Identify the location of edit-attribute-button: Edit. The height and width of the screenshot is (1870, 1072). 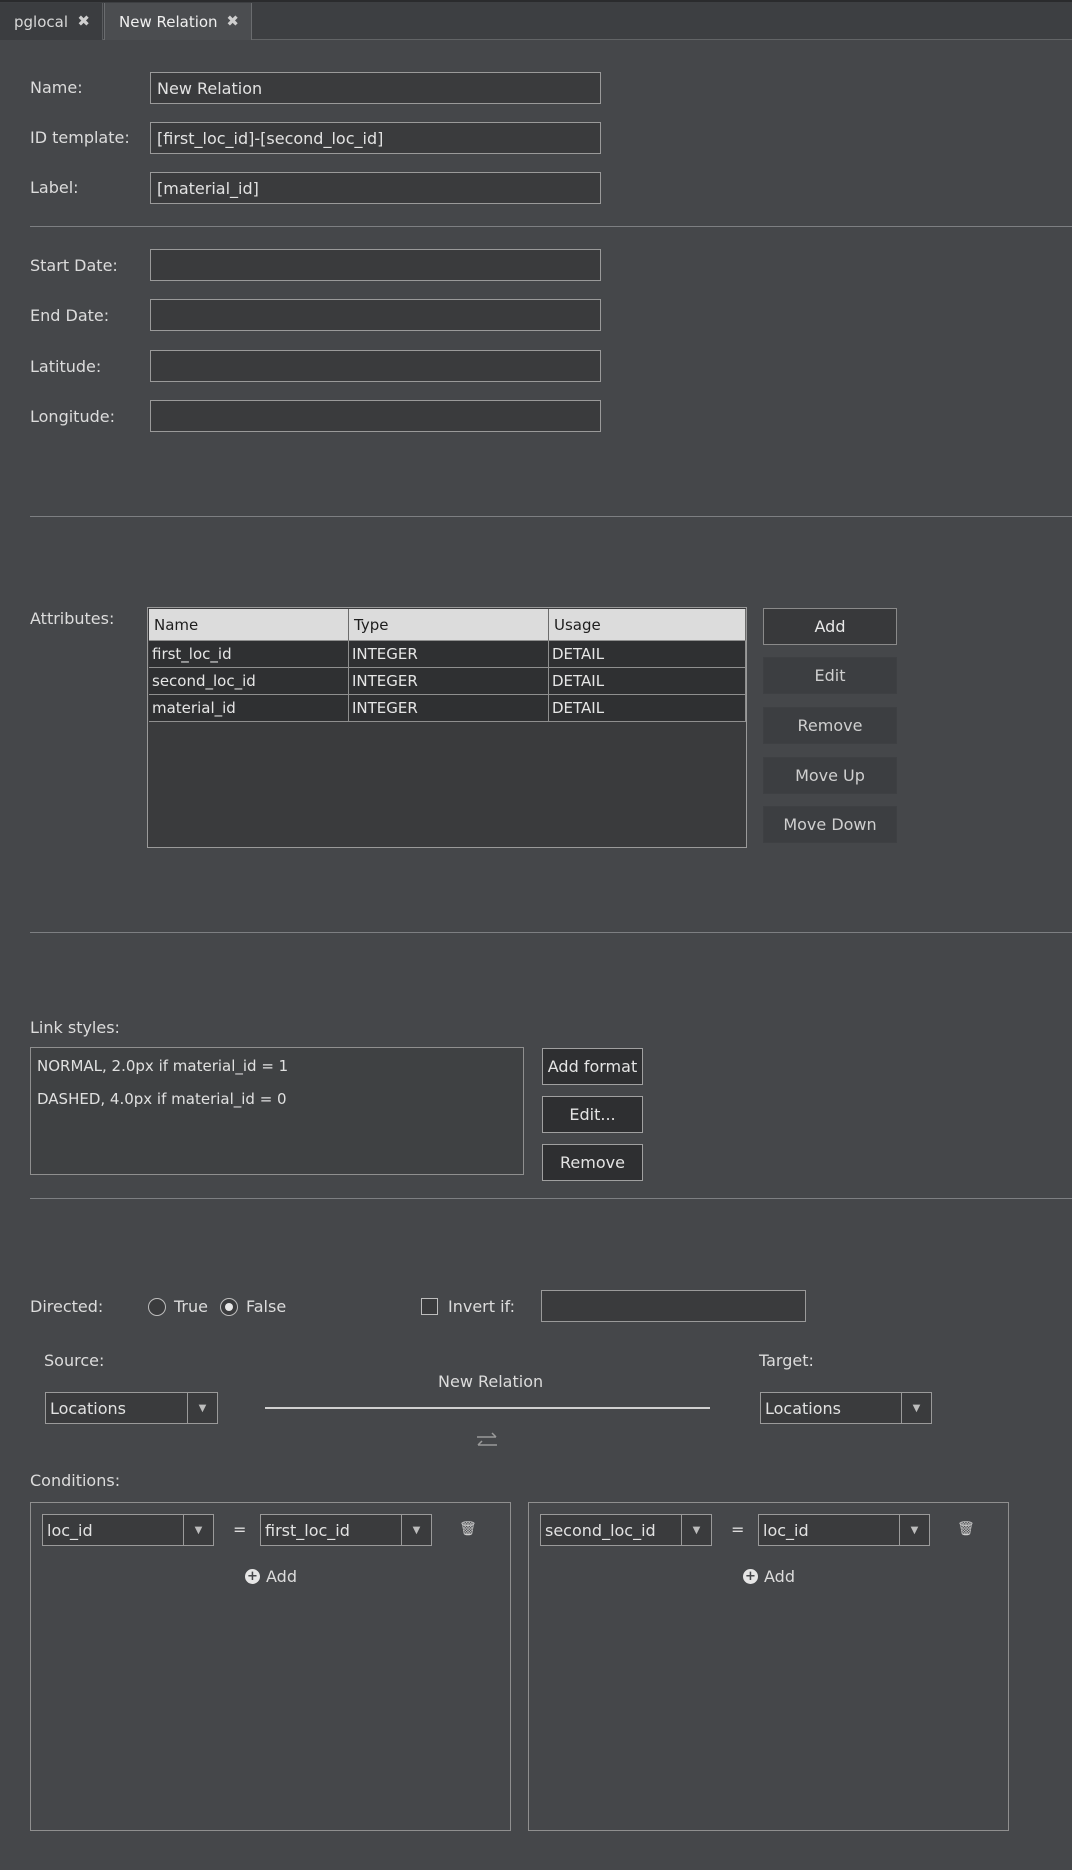
(830, 675).